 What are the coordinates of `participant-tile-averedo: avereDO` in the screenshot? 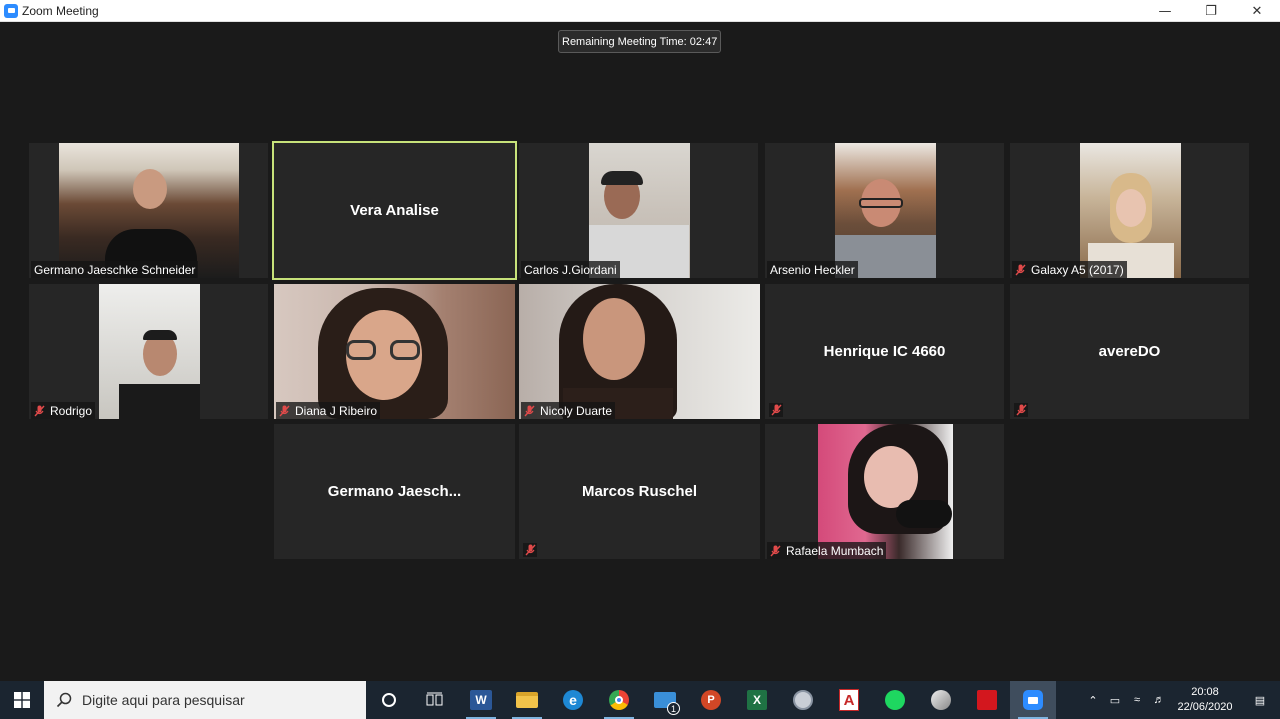 It's located at (1129, 351).